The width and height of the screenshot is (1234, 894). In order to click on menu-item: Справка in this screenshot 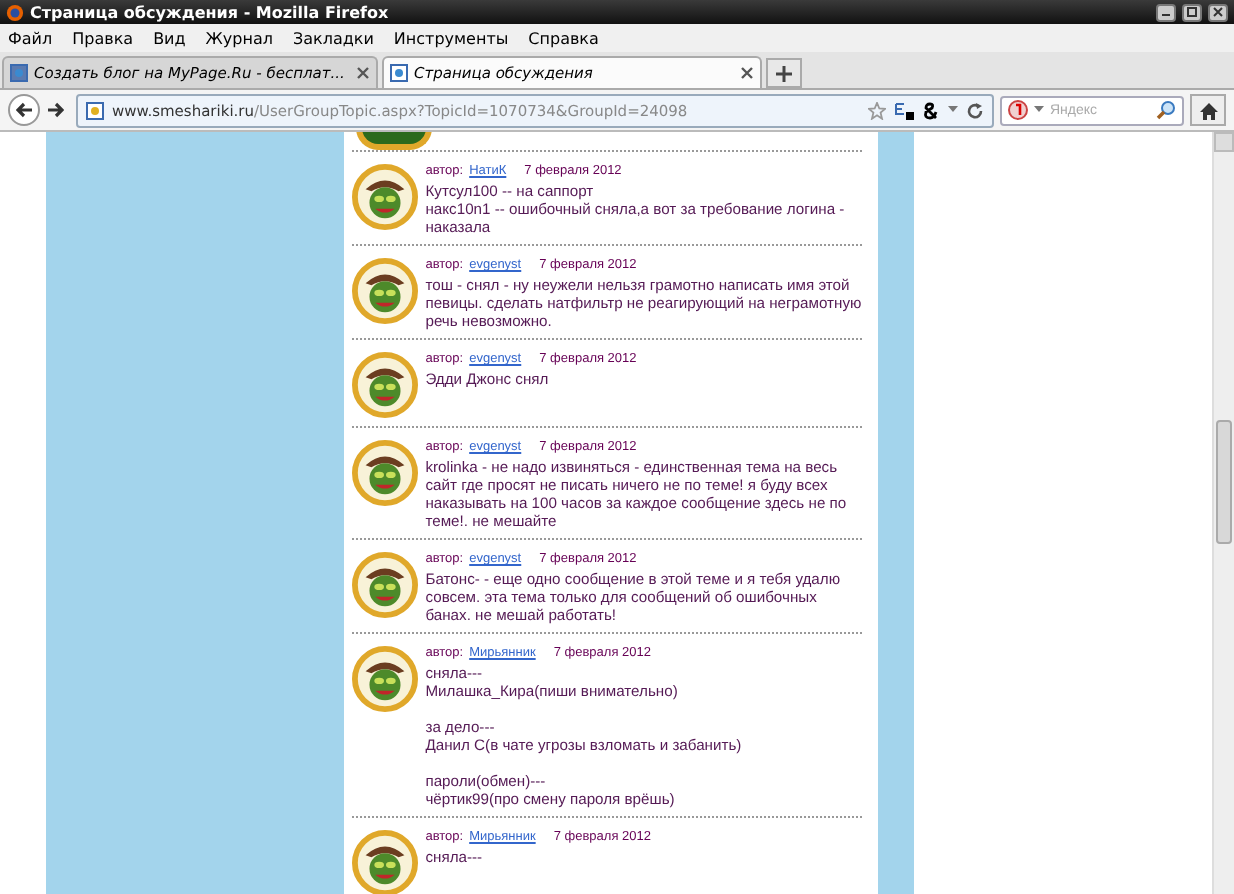, I will do `click(563, 38)`.